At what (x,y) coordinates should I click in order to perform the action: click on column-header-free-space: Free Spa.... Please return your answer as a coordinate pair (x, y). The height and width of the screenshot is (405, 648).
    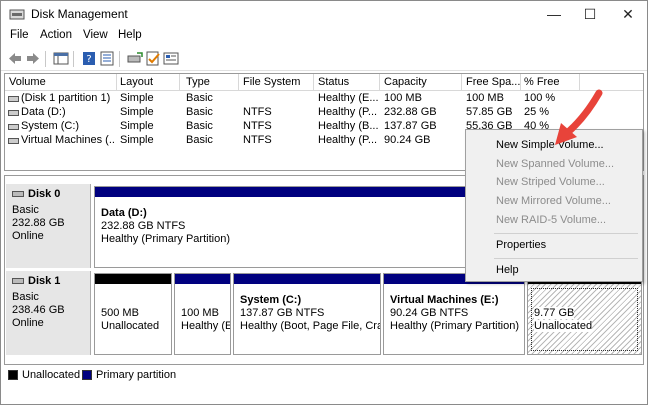
    Looking at the image, I should click on (493, 82).